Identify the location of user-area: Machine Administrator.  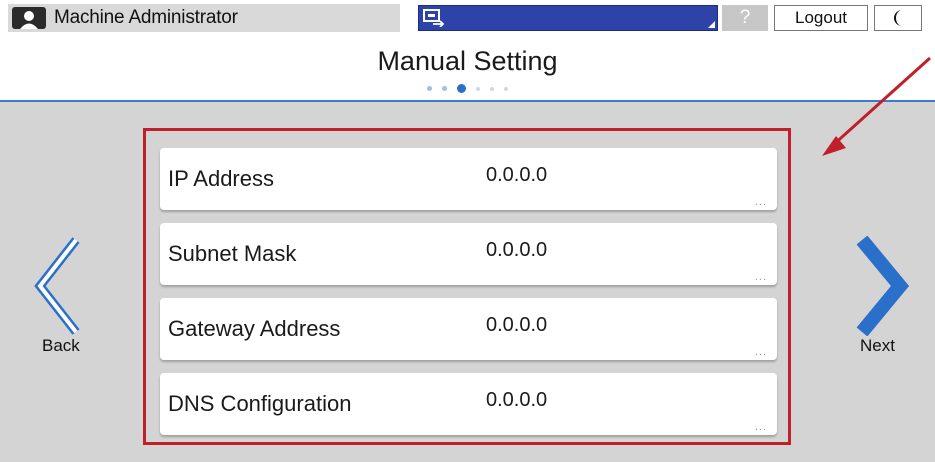
(204, 18).